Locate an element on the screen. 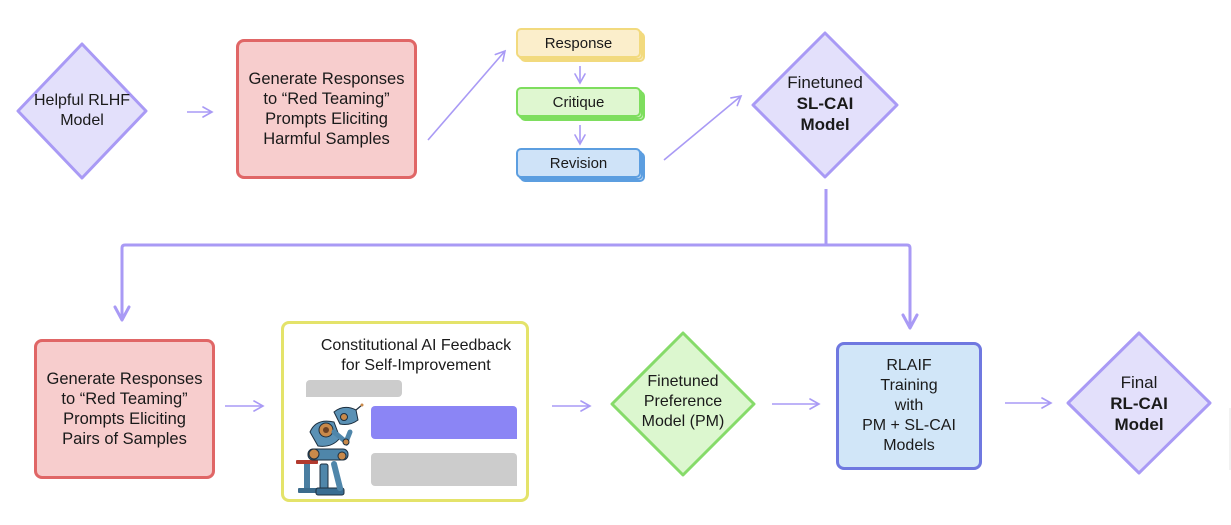 Image resolution: width=1231 pixels, height=525 pixels. response-label: Response is located at coordinates (578, 43).